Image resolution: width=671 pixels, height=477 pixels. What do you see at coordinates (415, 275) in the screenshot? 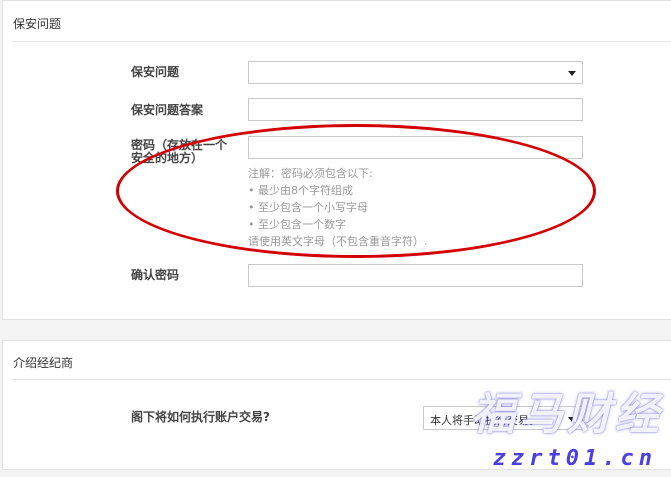
I see `confirm-password-input` at bounding box center [415, 275].